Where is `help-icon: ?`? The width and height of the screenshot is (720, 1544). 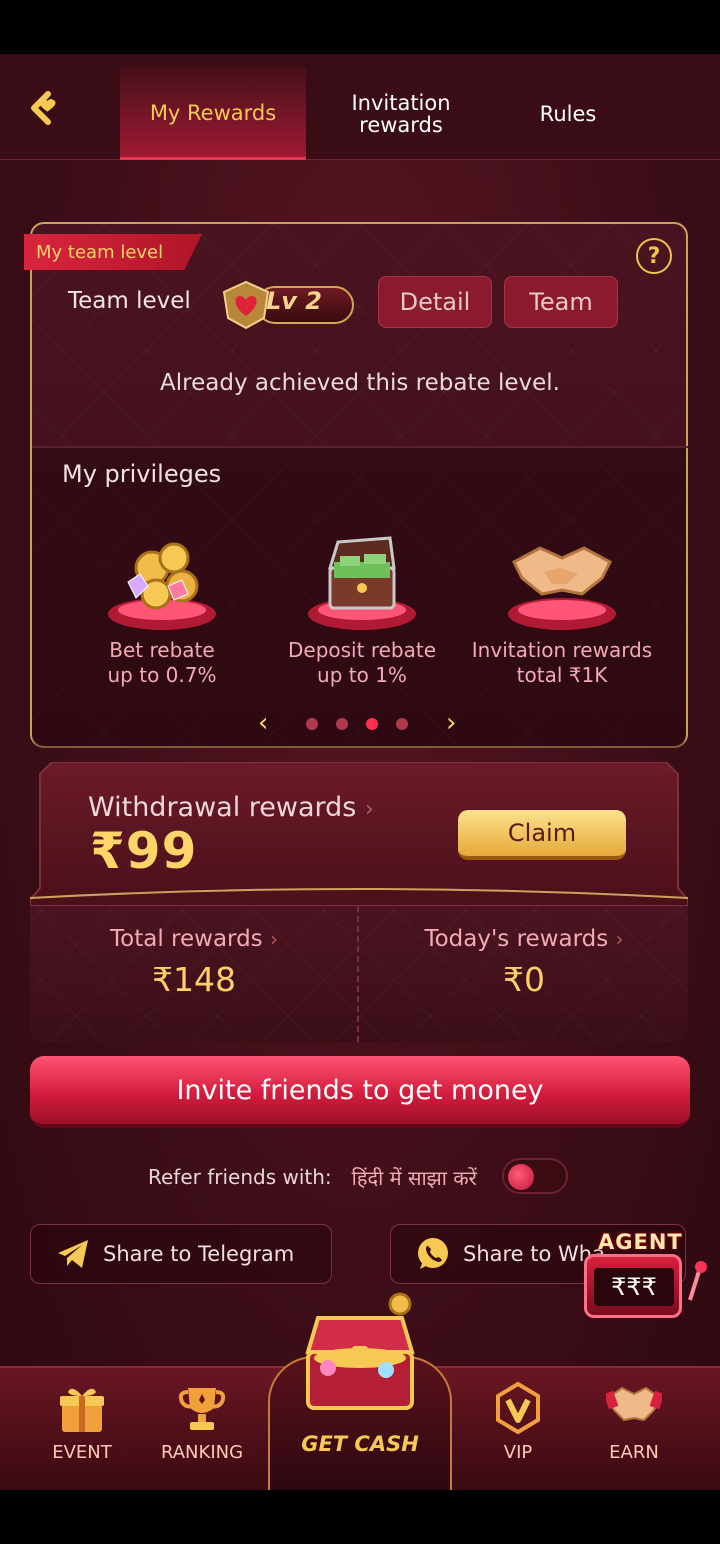 help-icon: ? is located at coordinates (654, 256).